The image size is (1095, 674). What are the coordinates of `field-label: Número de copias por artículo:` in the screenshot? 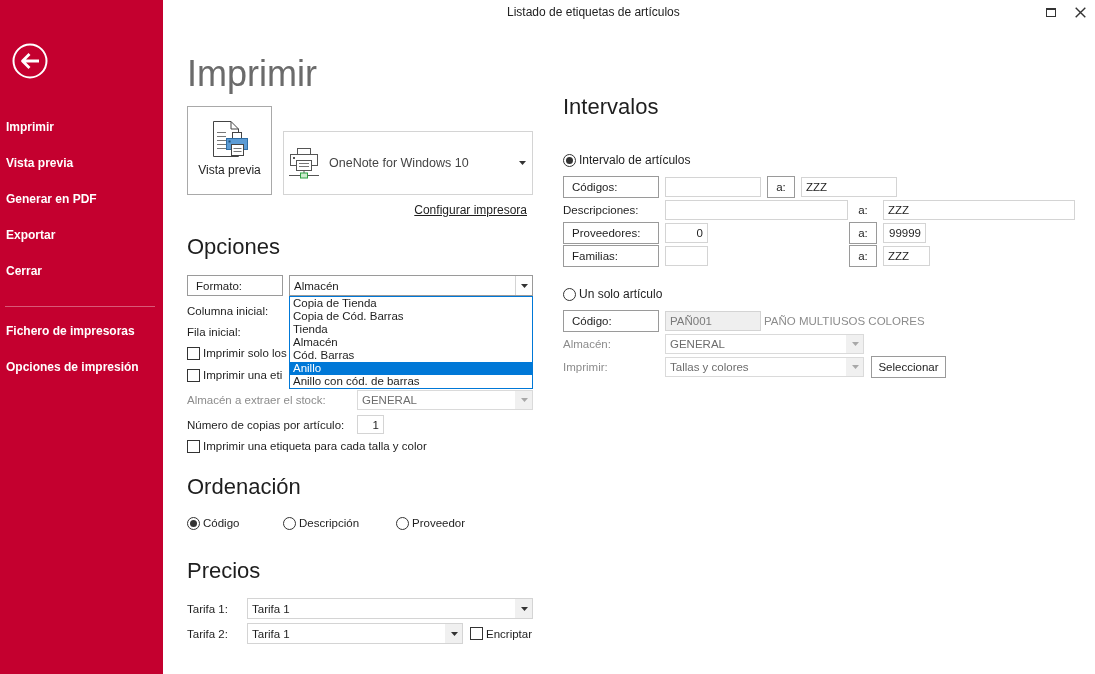 It's located at (266, 424).